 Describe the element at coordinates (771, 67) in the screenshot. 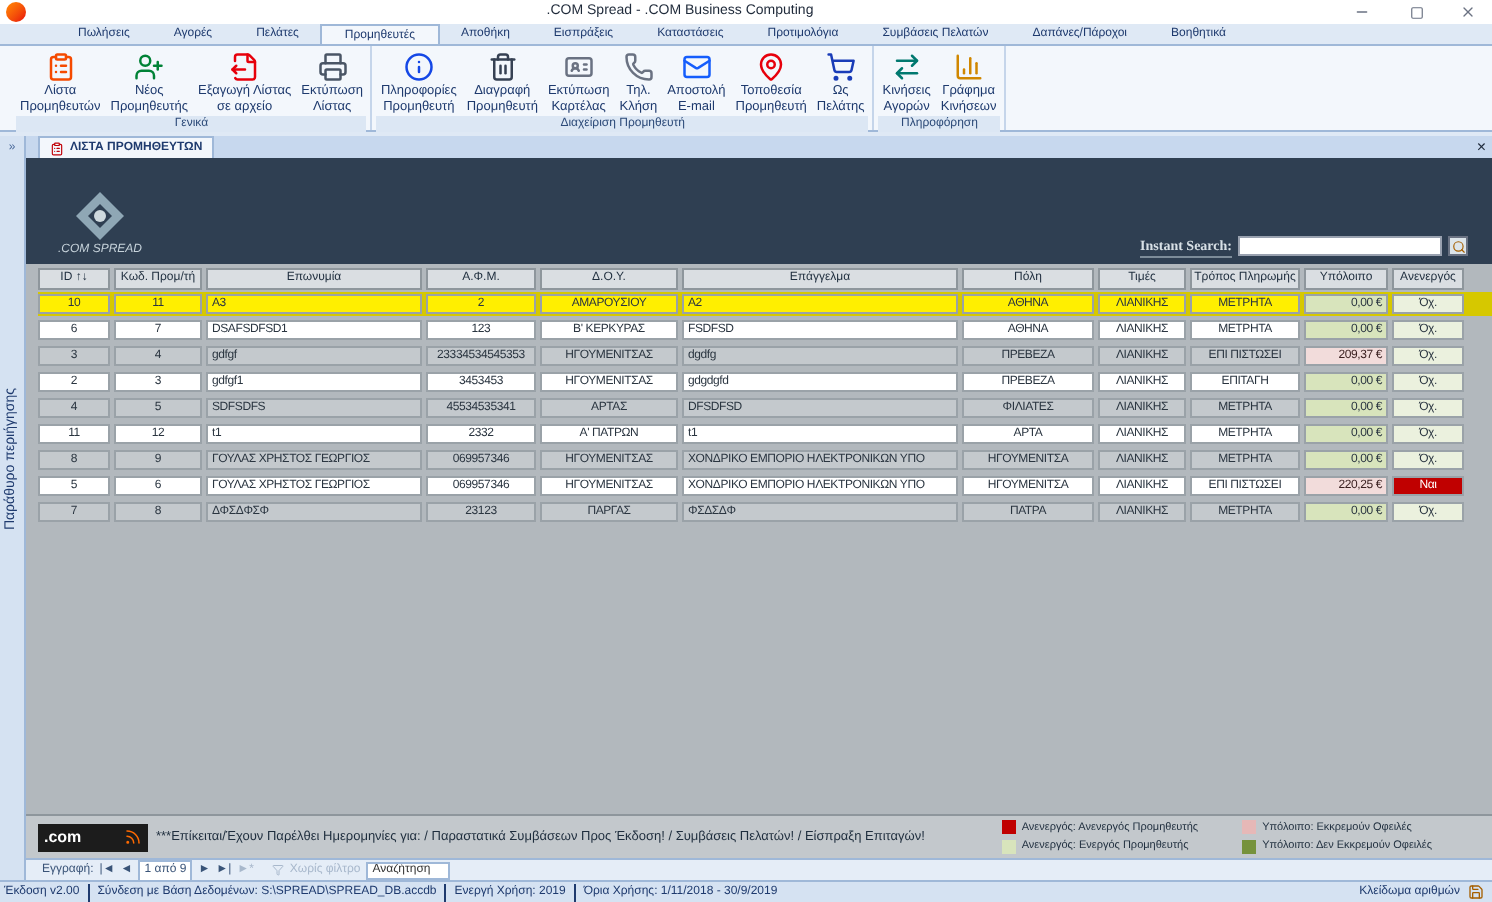

I see `map-pin-icon` at that location.